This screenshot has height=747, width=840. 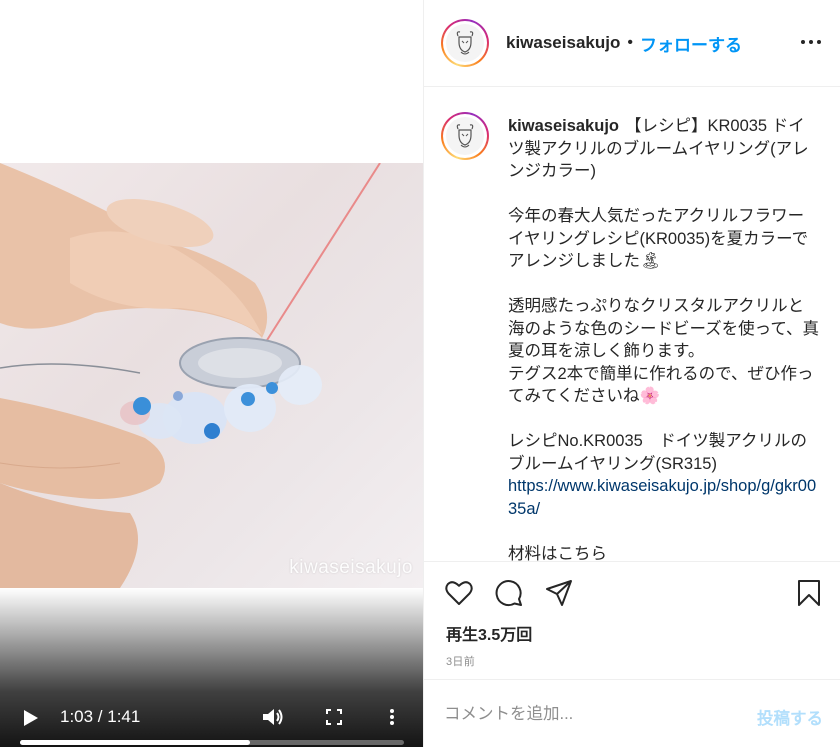 I want to click on more-vertical-icon, so click(x=392, y=717).